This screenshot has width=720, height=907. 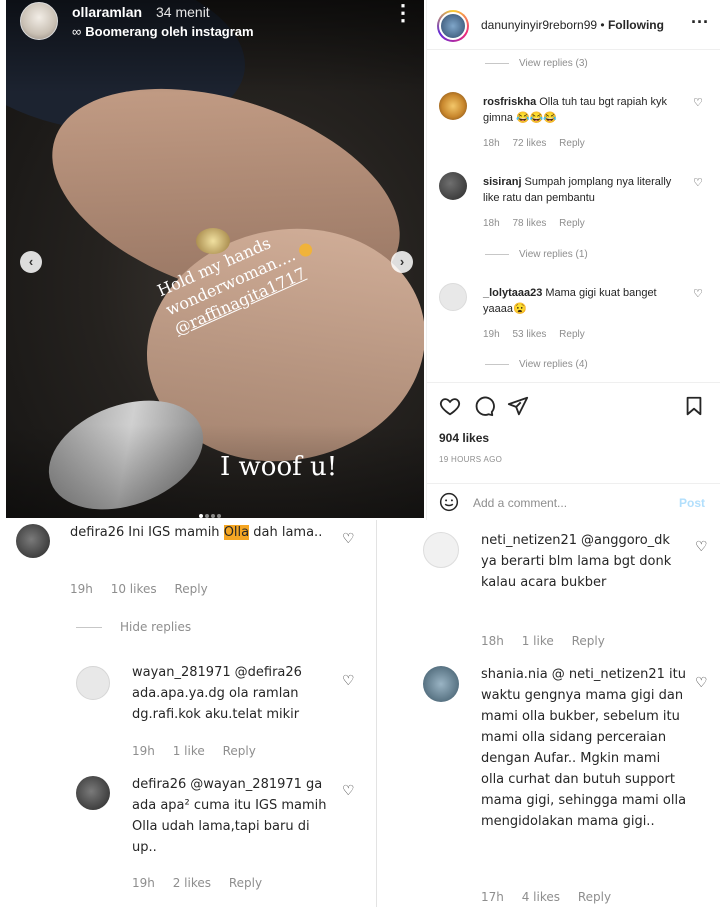 I want to click on comment-username: rosfriskha, so click(x=509, y=102).